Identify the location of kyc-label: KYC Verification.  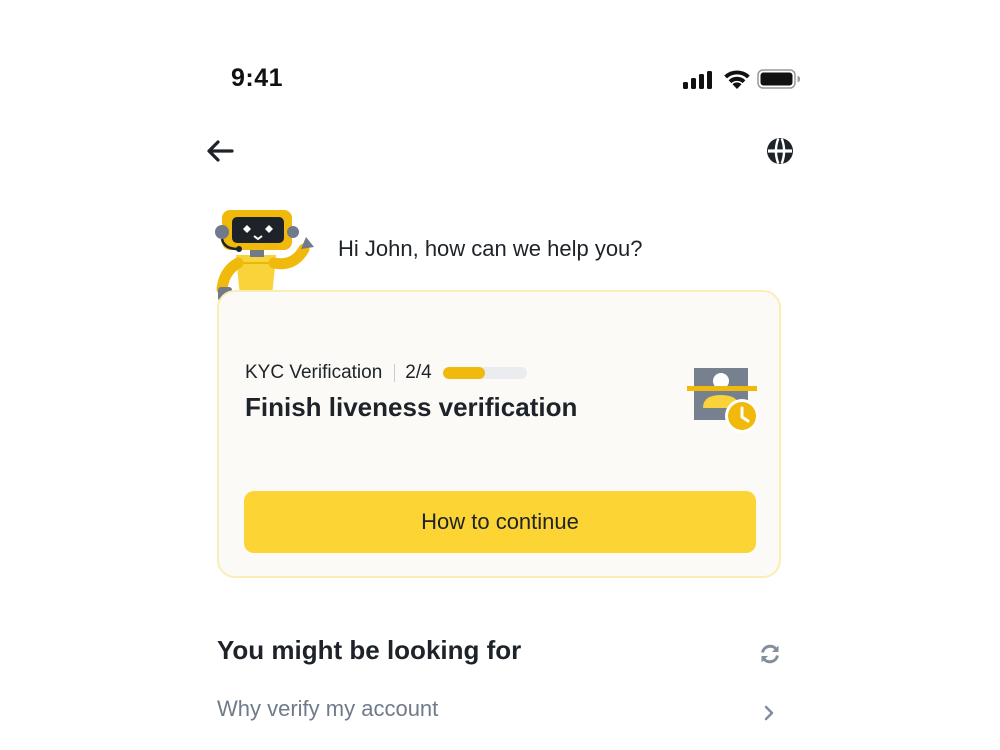
(314, 372).